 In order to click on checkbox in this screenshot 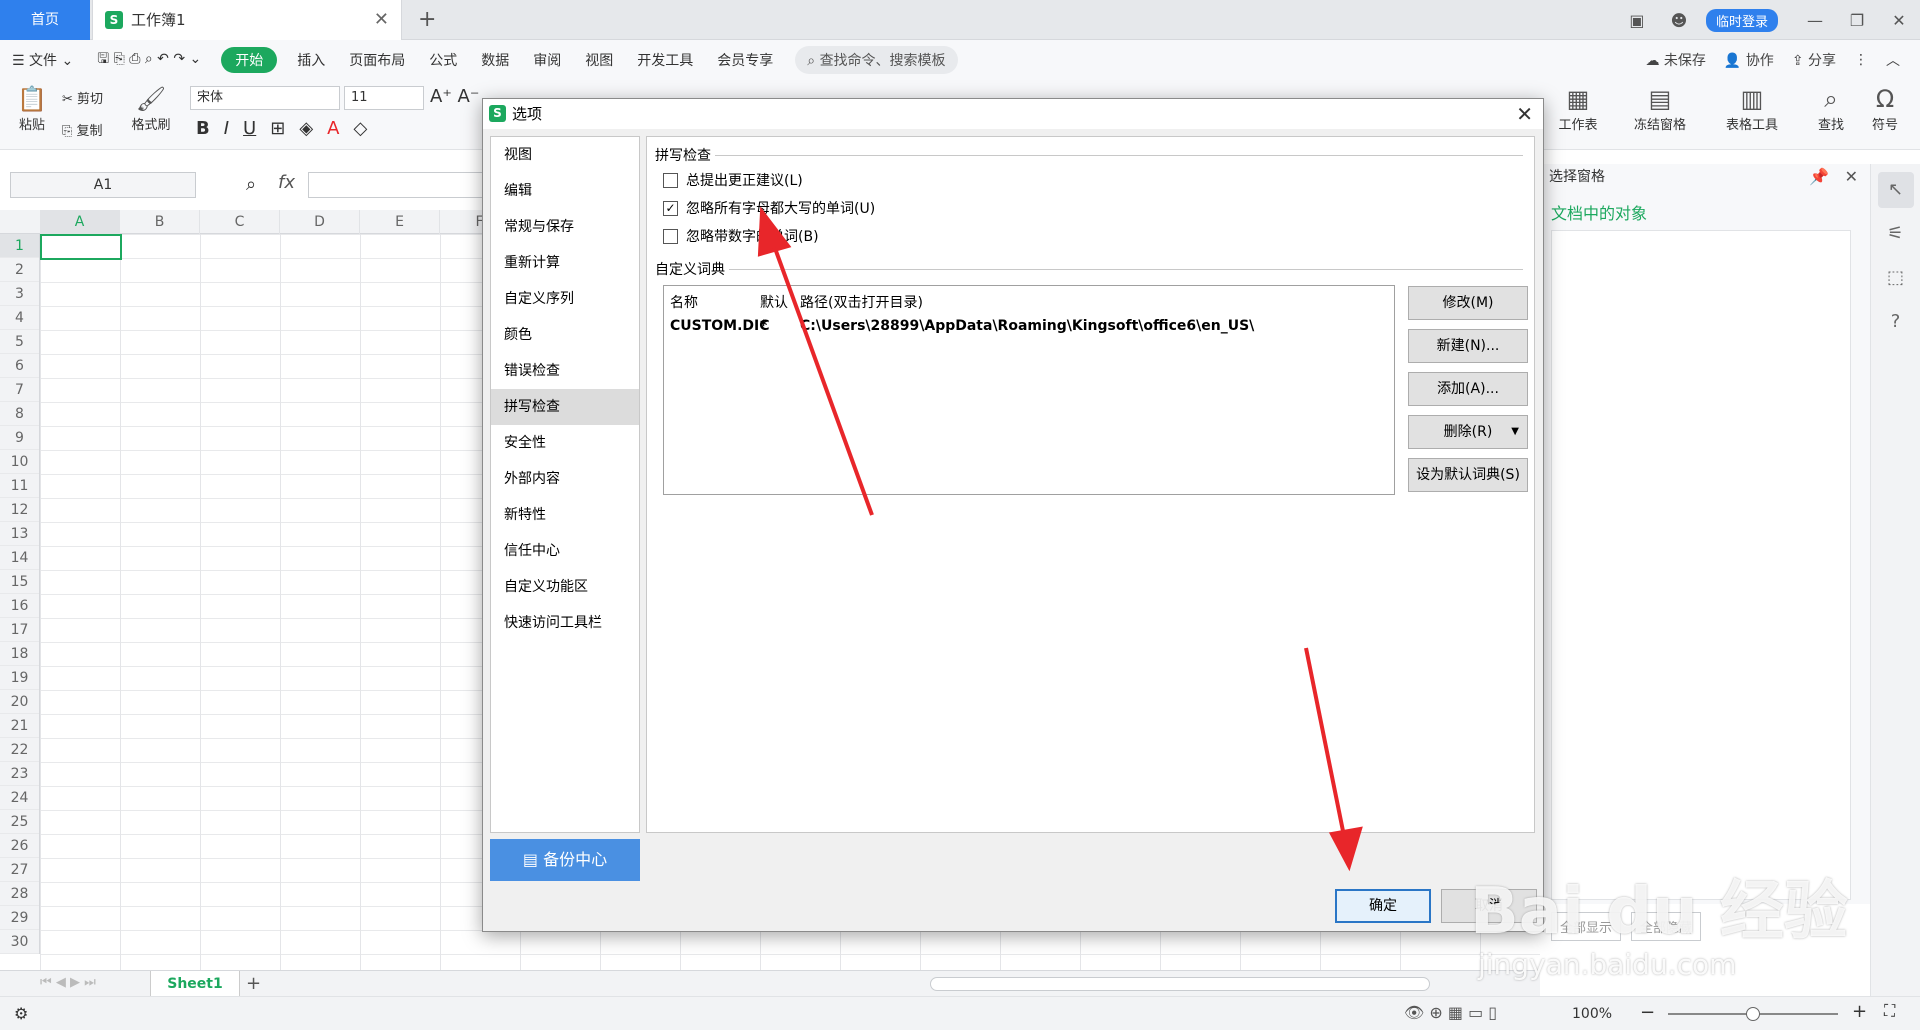, I will do `click(670, 180)`.